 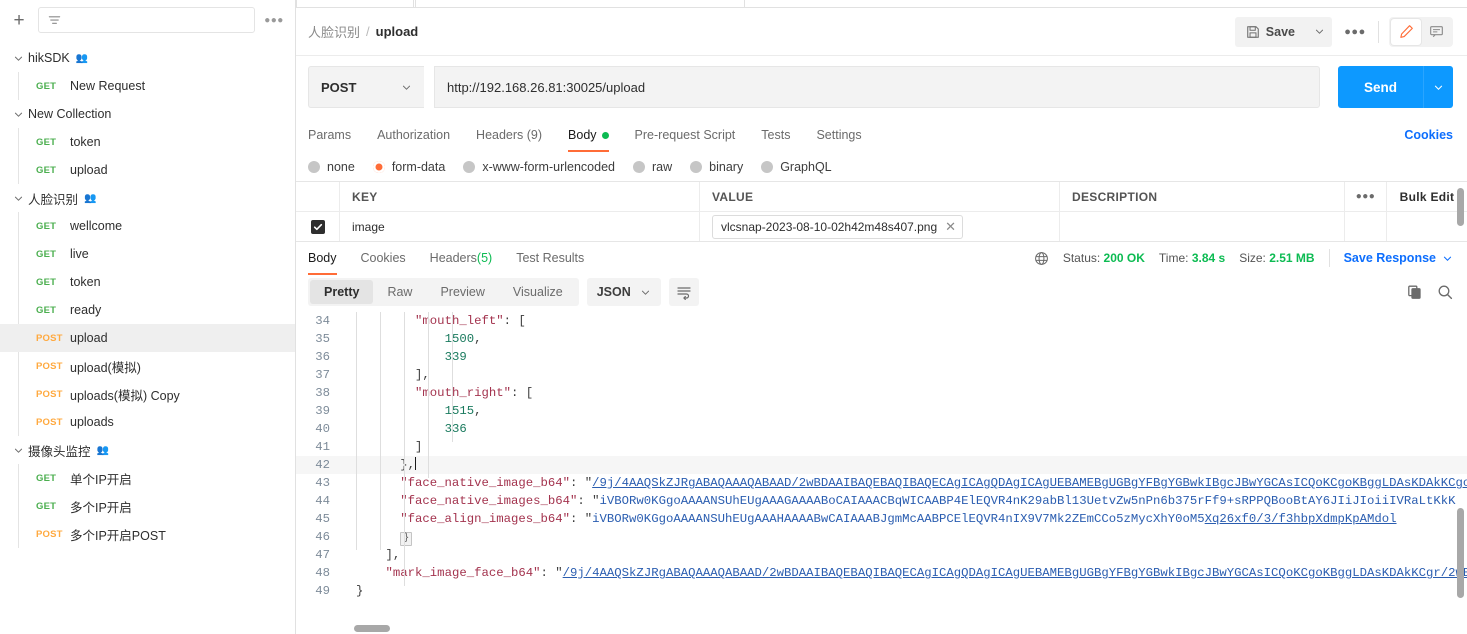 I want to click on body-mode-x-www-form-urlencoded: x-www-form-urlencoded, so click(x=539, y=167).